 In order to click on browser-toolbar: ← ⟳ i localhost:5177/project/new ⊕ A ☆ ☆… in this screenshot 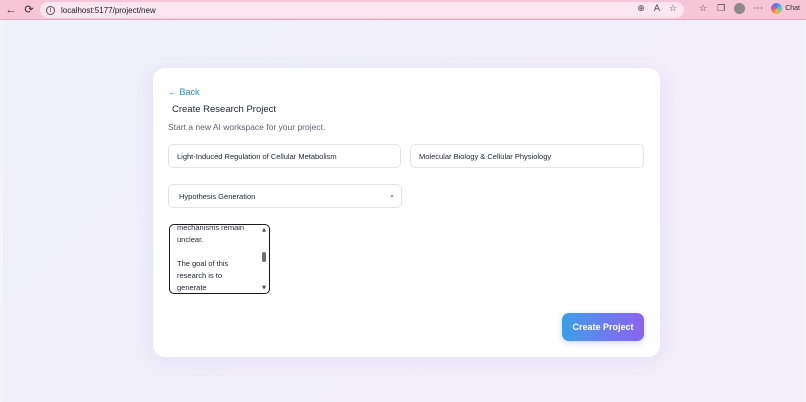, I will do `click(403, 10)`.